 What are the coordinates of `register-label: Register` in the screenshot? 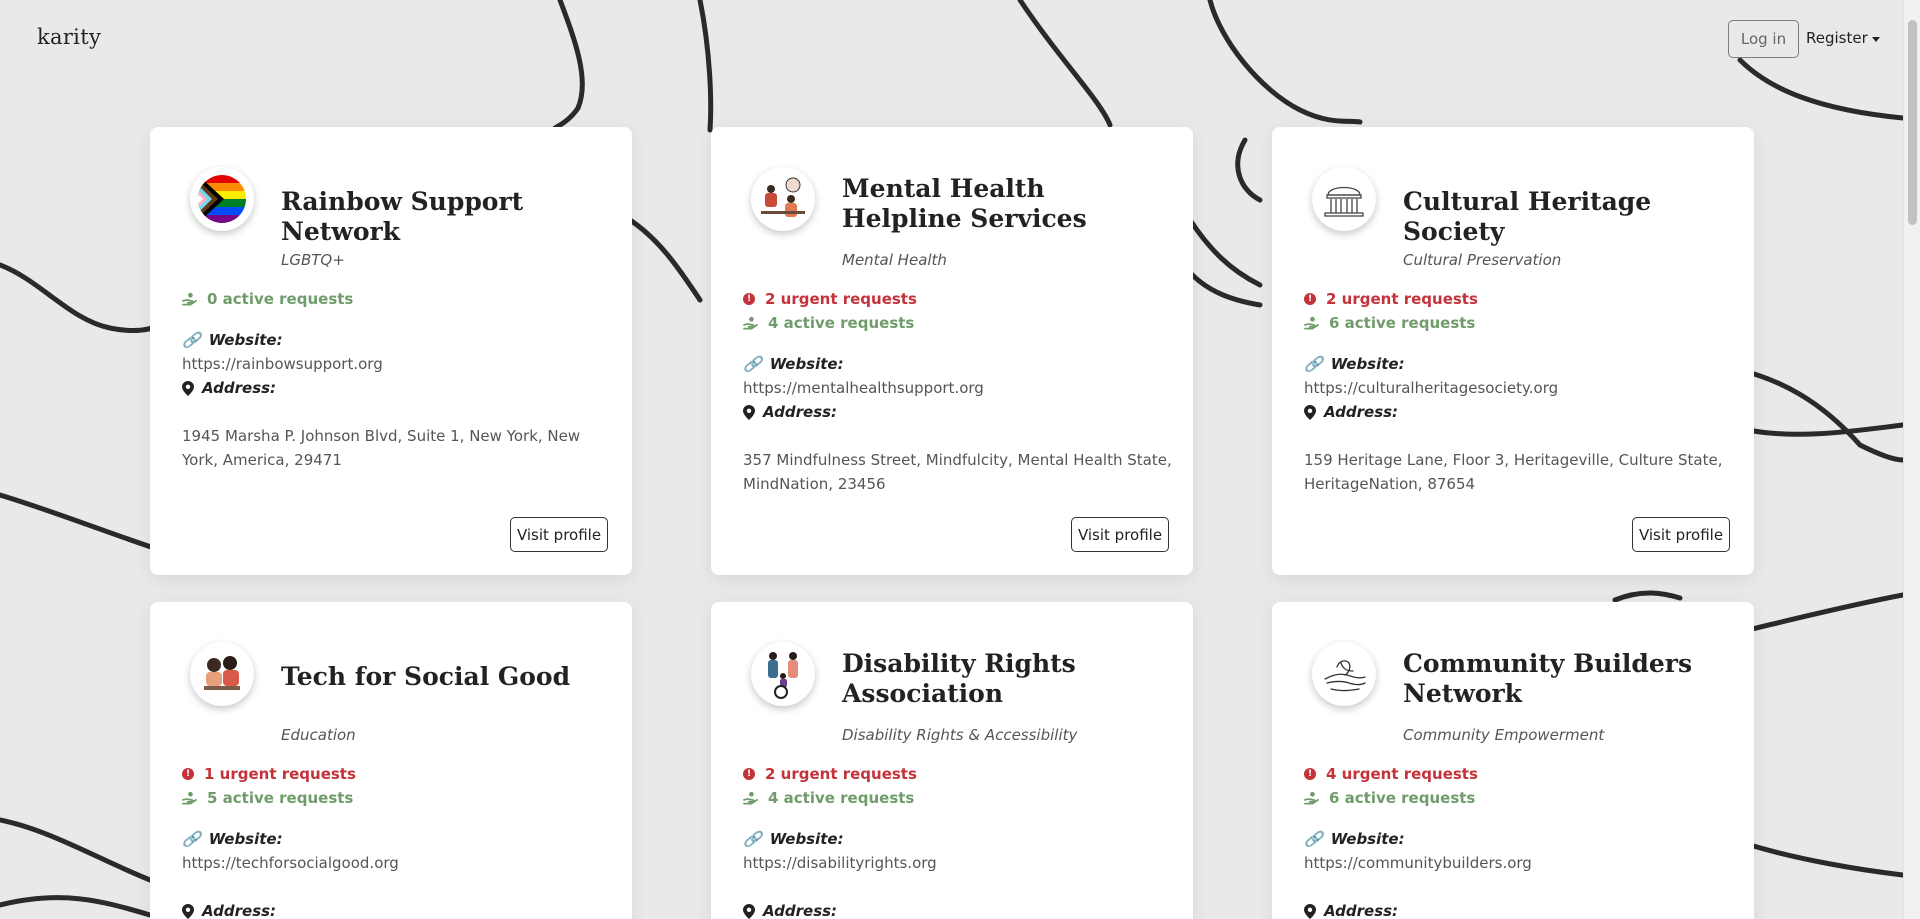 It's located at (1837, 38).